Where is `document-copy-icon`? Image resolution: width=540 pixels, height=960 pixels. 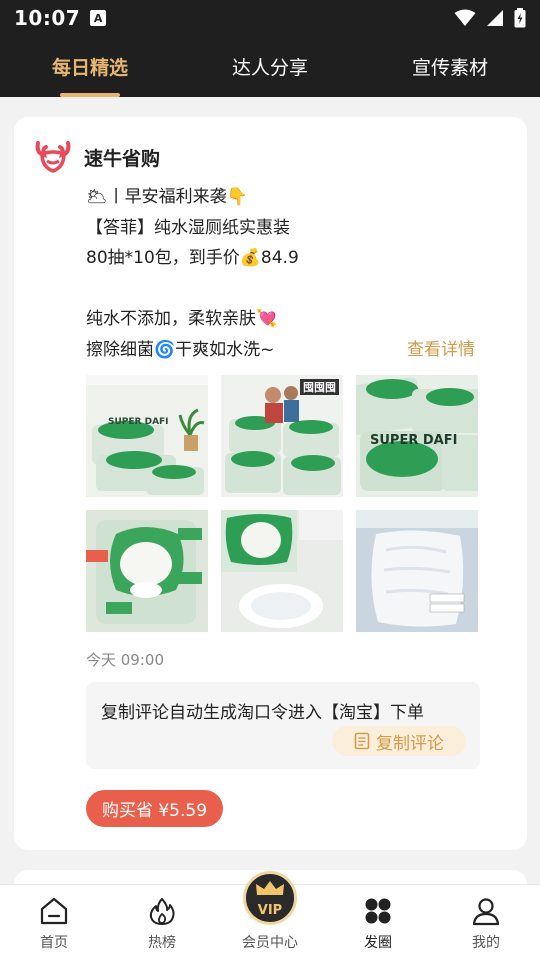
document-copy-icon is located at coordinates (362, 741).